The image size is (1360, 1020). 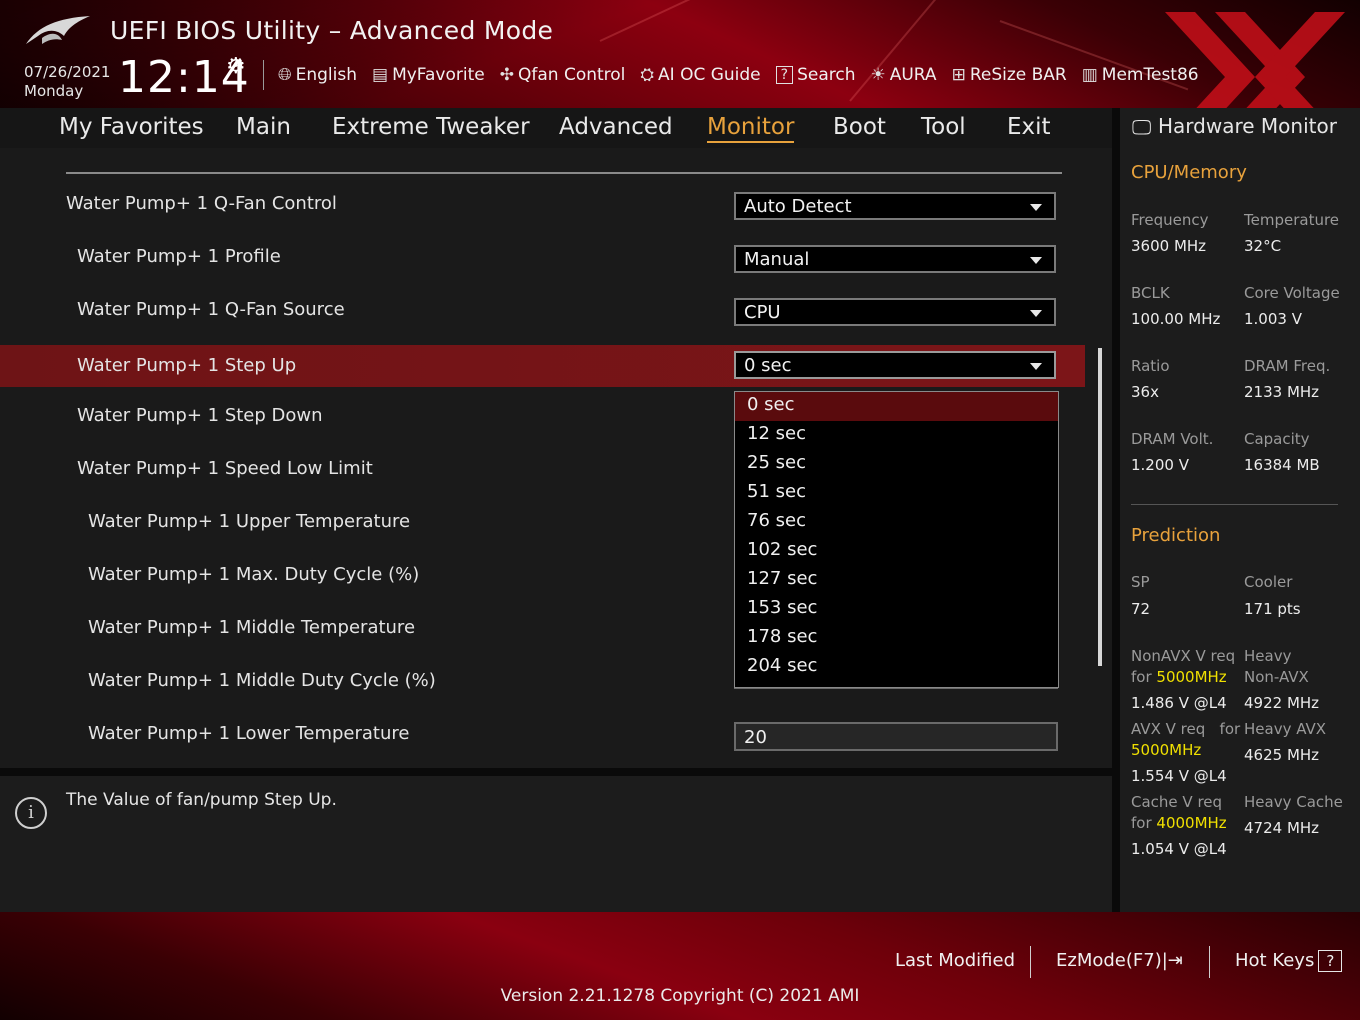 I want to click on setting-row-qfan-source: Water Pump+ 1 Q-Fan Source CPU, so click(x=542, y=310).